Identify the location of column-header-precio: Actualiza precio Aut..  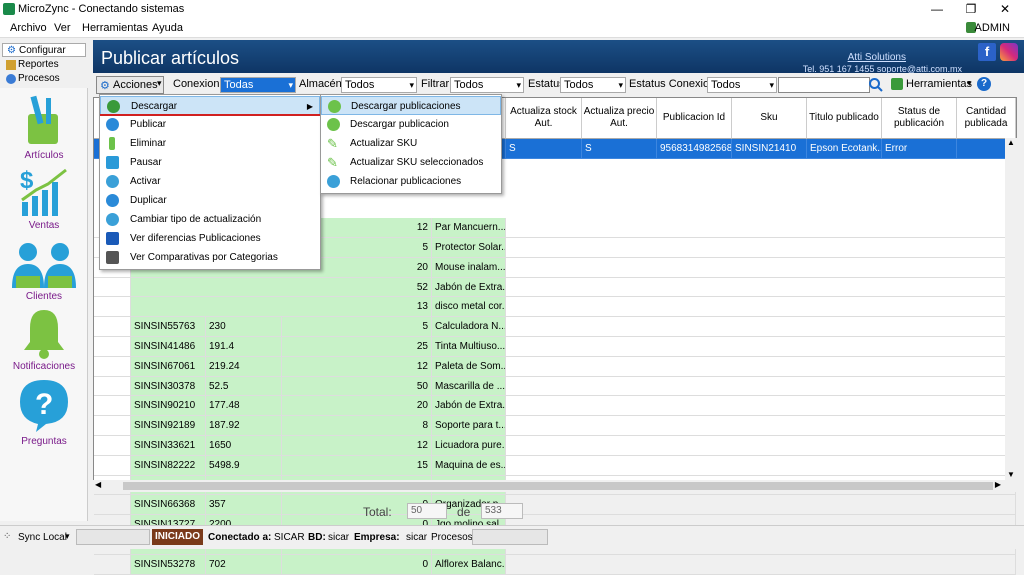
(619, 118).